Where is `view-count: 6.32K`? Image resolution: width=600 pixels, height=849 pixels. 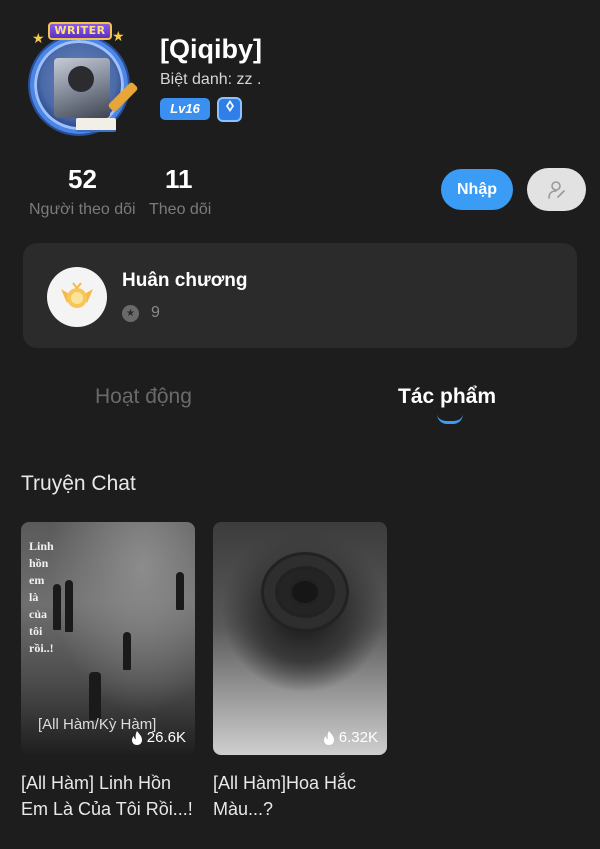
view-count: 6.32K is located at coordinates (350, 737).